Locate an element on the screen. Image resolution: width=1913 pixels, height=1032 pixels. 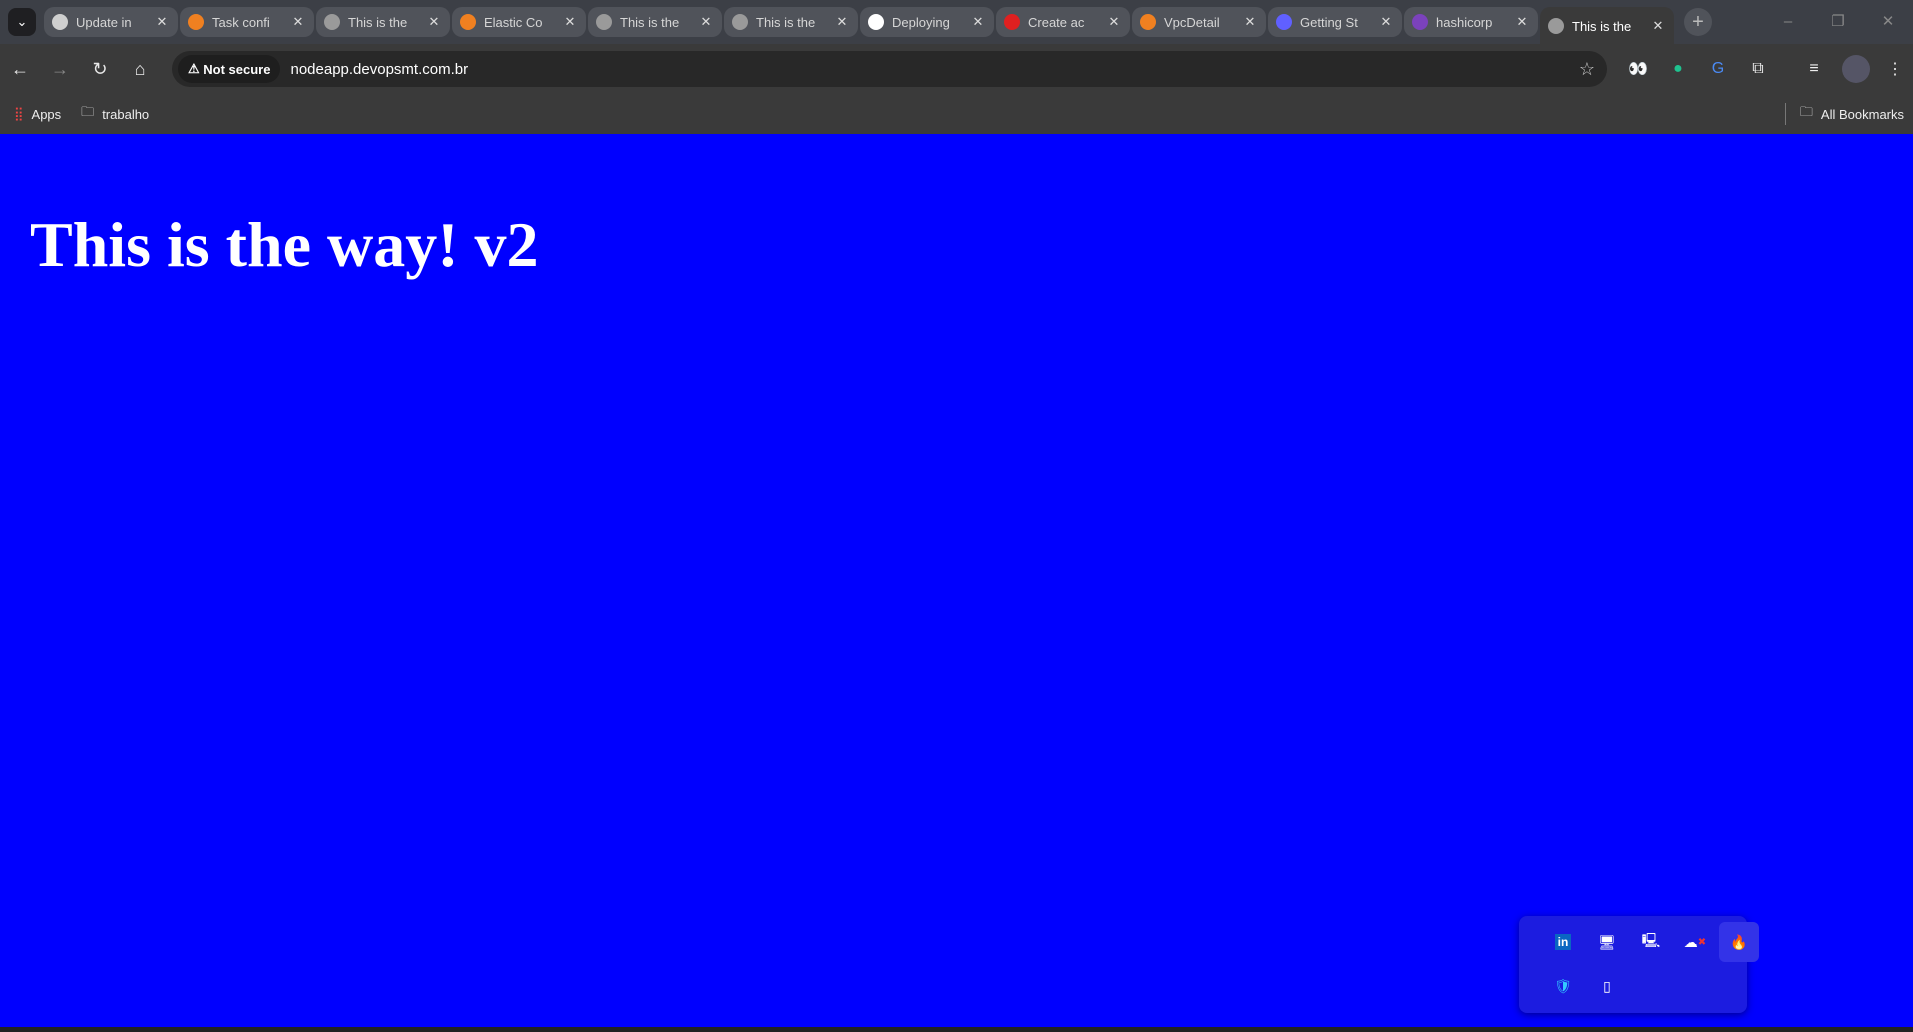
cloud-error-icon: ☁ ✖ is located at coordinates (1695, 942).